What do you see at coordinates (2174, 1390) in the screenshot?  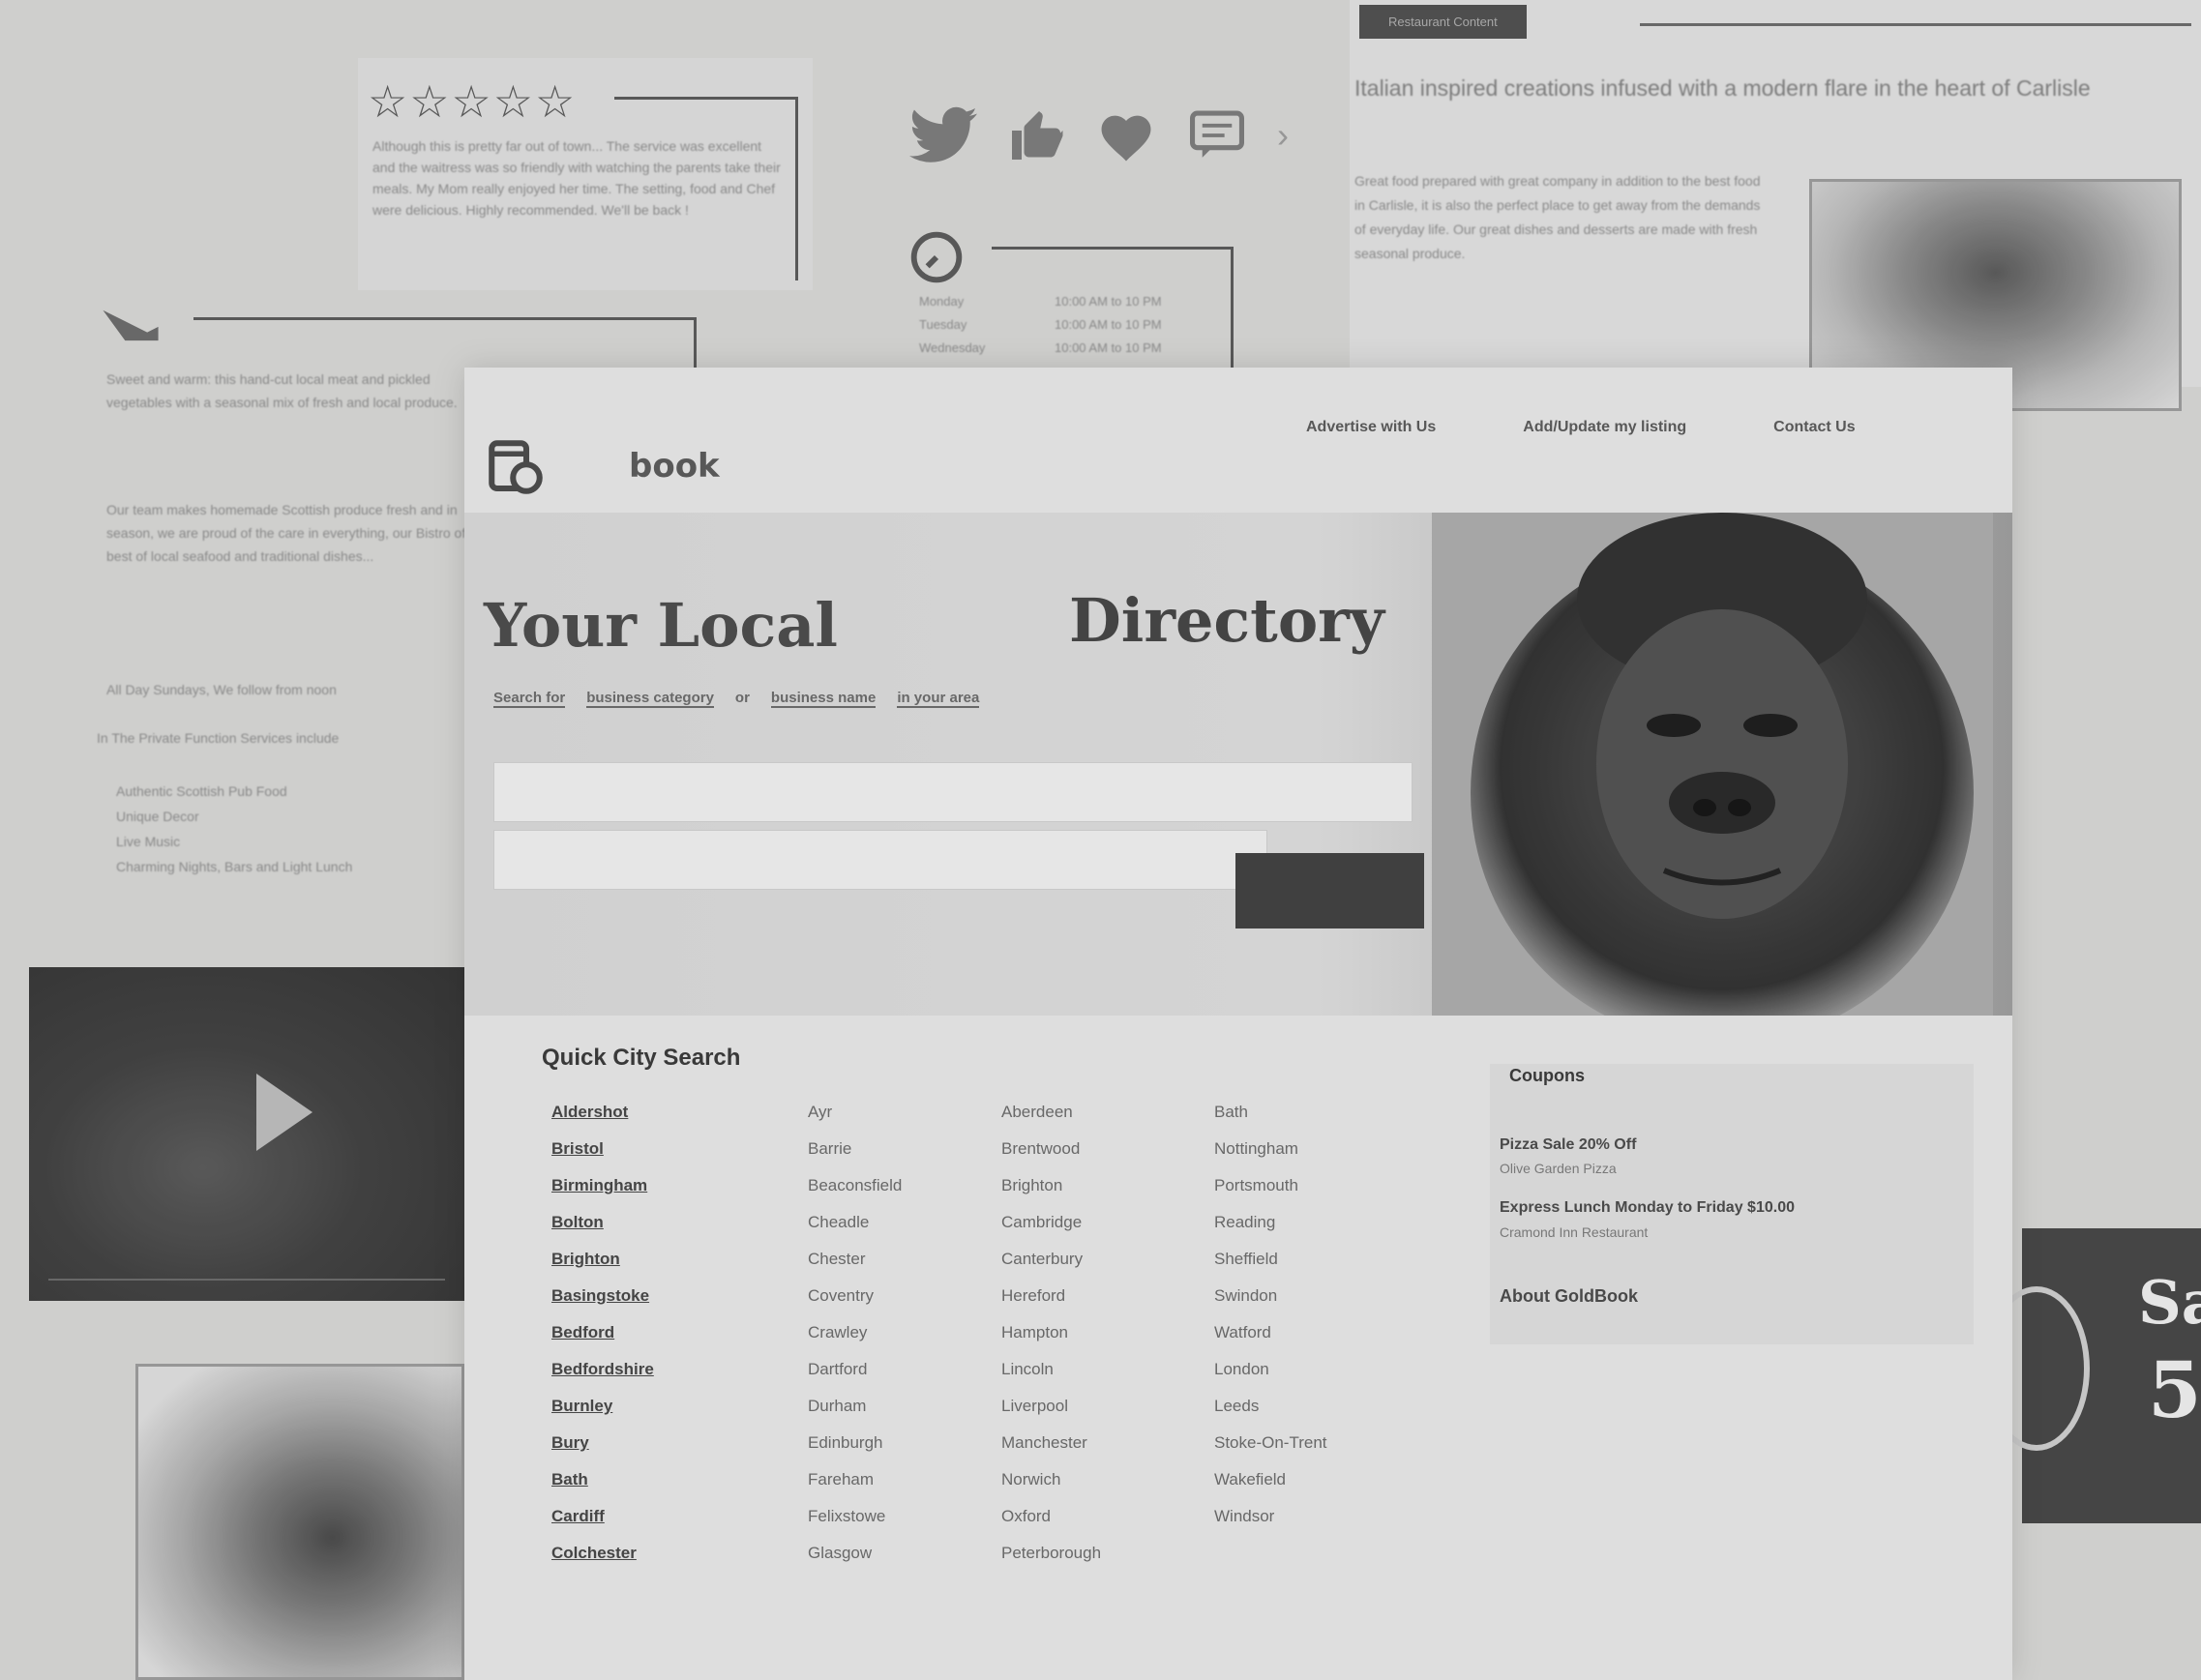 I see `badge-line-2: 5` at bounding box center [2174, 1390].